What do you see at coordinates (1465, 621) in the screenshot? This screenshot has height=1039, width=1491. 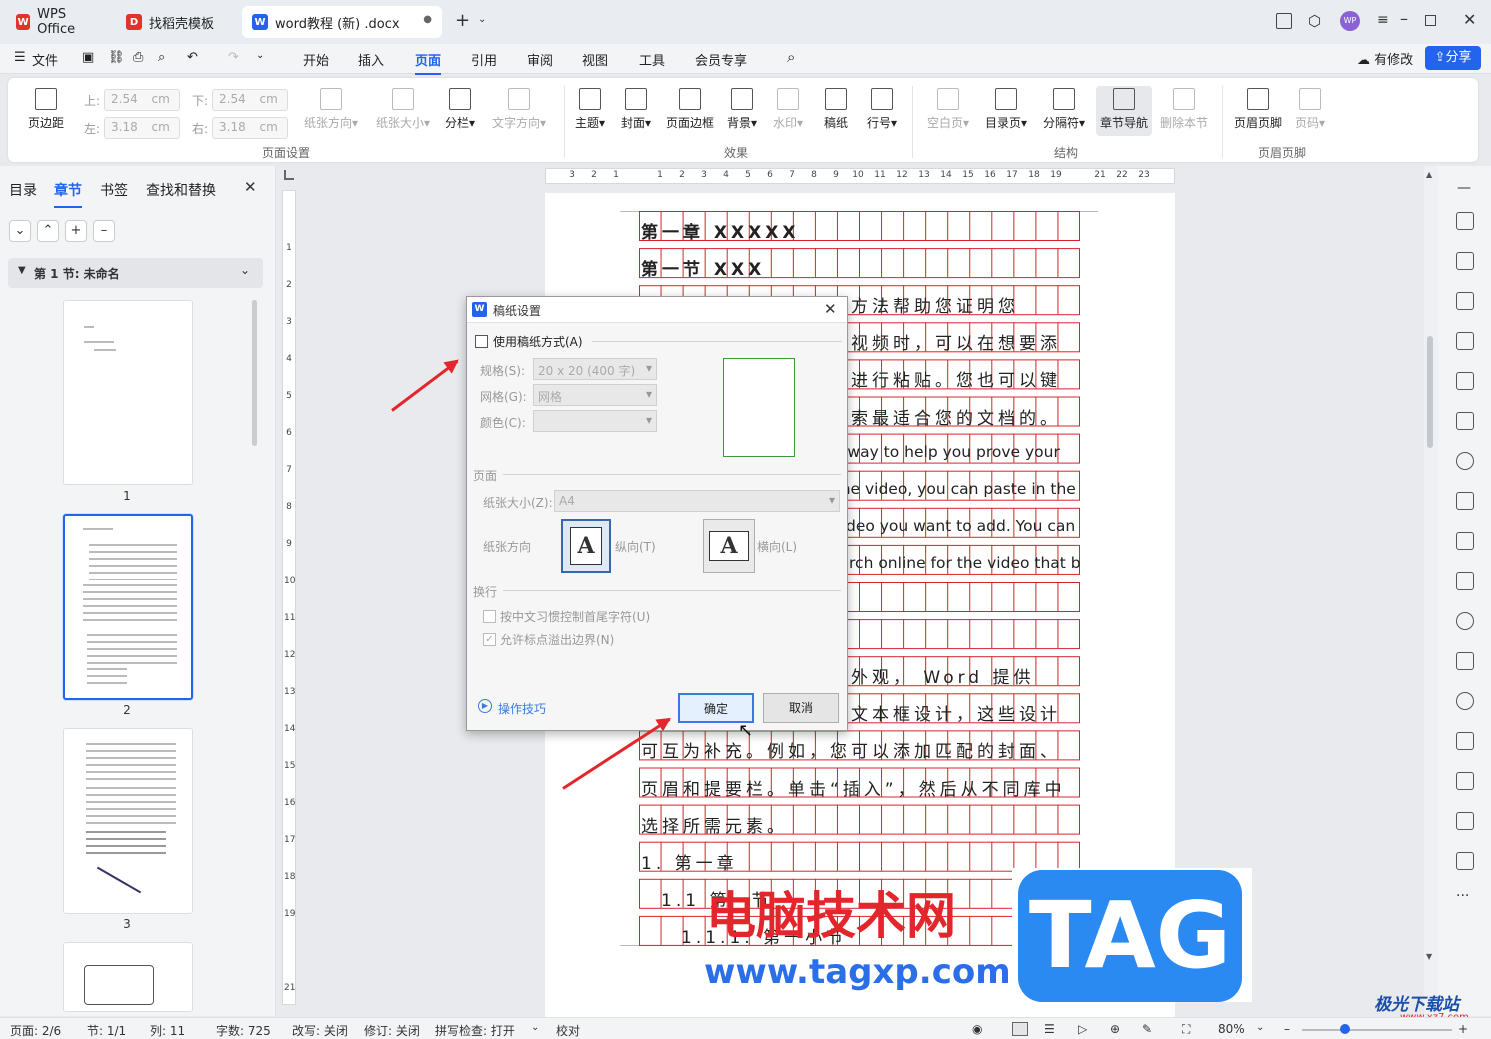 I see `omega-icon` at bounding box center [1465, 621].